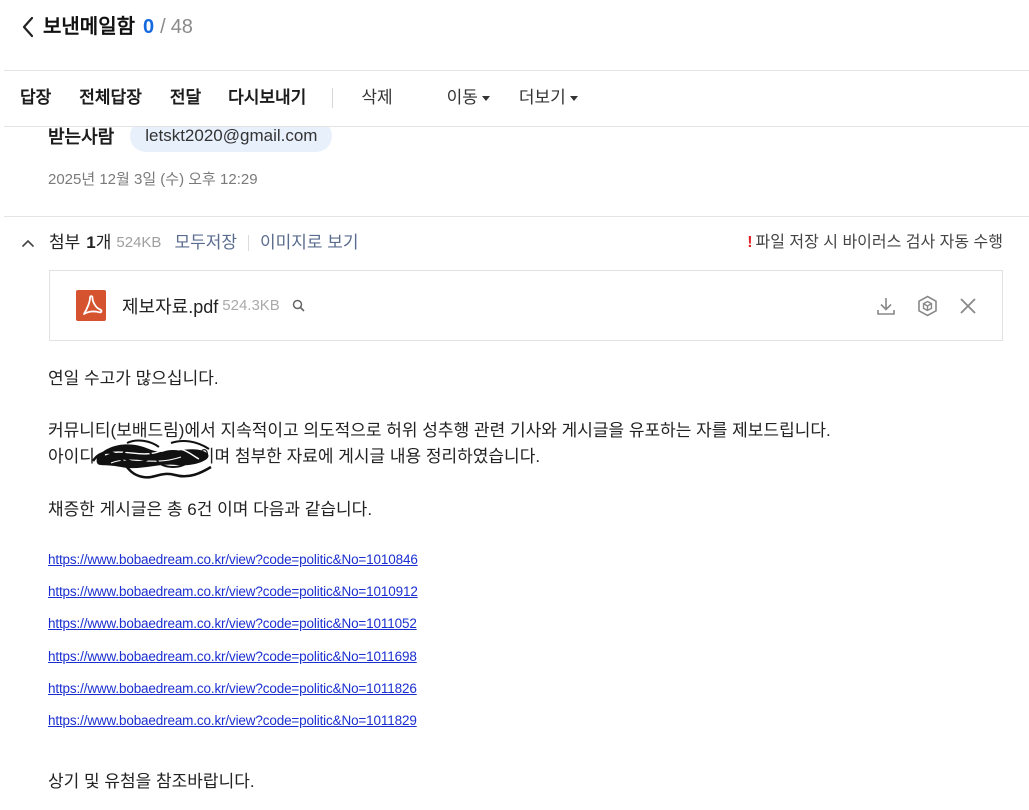 Image resolution: width=1029 pixels, height=810 pixels. I want to click on preview-button, so click(299, 306).